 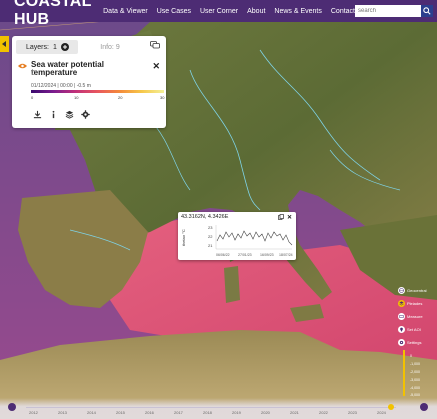 I want to click on ruler-icon, so click(x=401, y=316).